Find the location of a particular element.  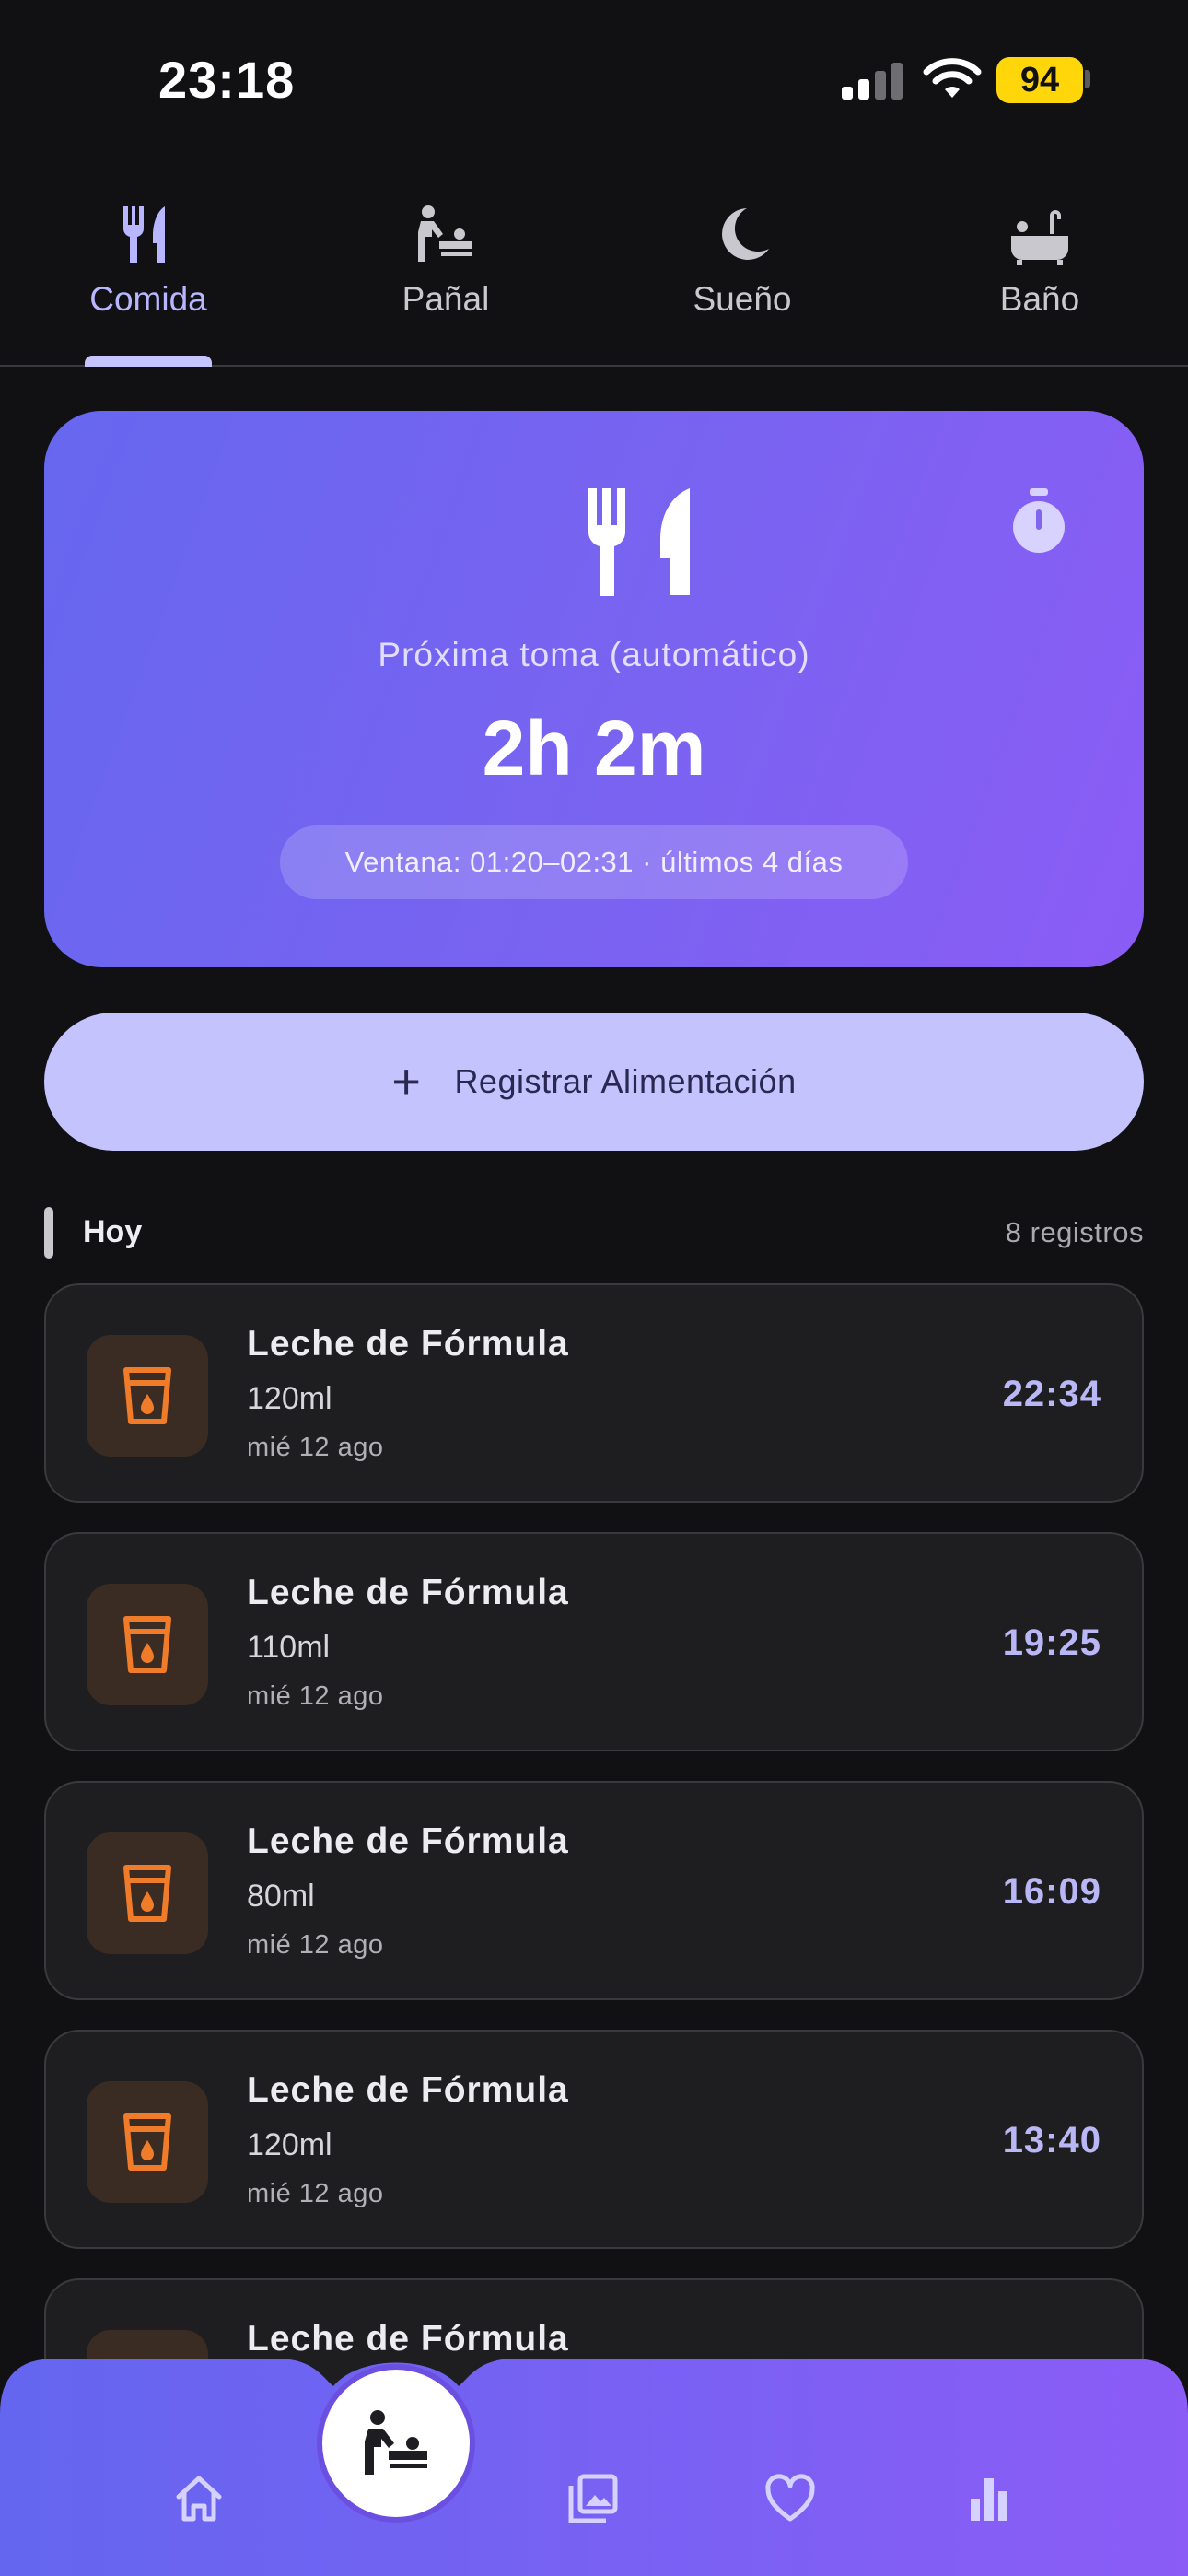

status-bar: 23:18 94 is located at coordinates (594, 78).